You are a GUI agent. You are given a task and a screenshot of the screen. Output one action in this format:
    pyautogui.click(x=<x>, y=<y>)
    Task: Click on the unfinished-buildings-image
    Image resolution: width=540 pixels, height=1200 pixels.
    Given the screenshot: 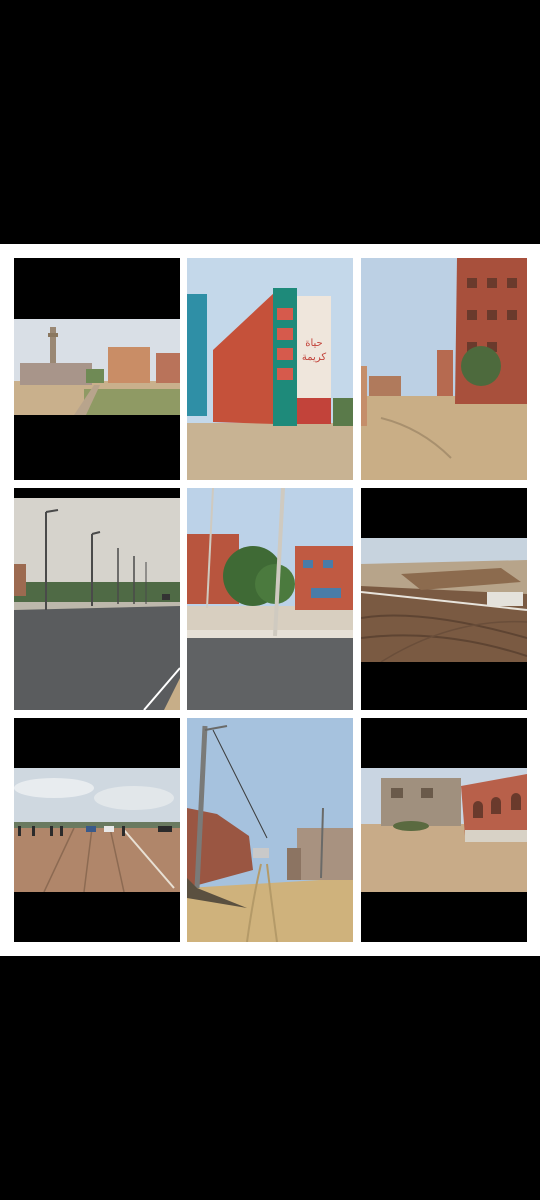 What is the action you would take?
    pyautogui.click(x=444, y=830)
    